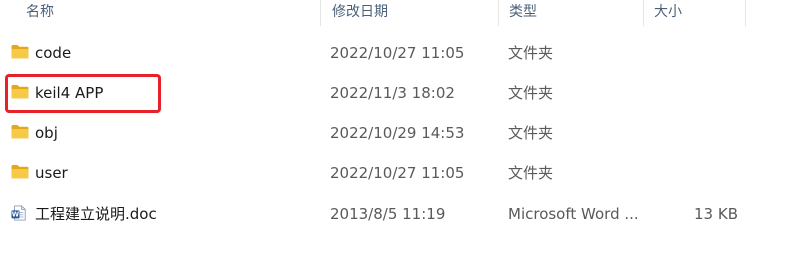  Describe the element at coordinates (96, 214) in the screenshot. I see `file-name: 工程建立说明.doc` at that location.